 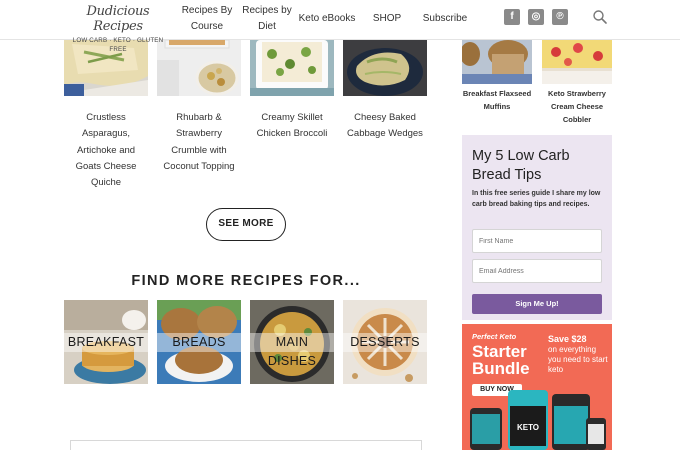 What do you see at coordinates (292, 126) in the screenshot?
I see `recipe-title-chicken-broccoli: Creamy Skillet Chicken Broccoli` at bounding box center [292, 126].